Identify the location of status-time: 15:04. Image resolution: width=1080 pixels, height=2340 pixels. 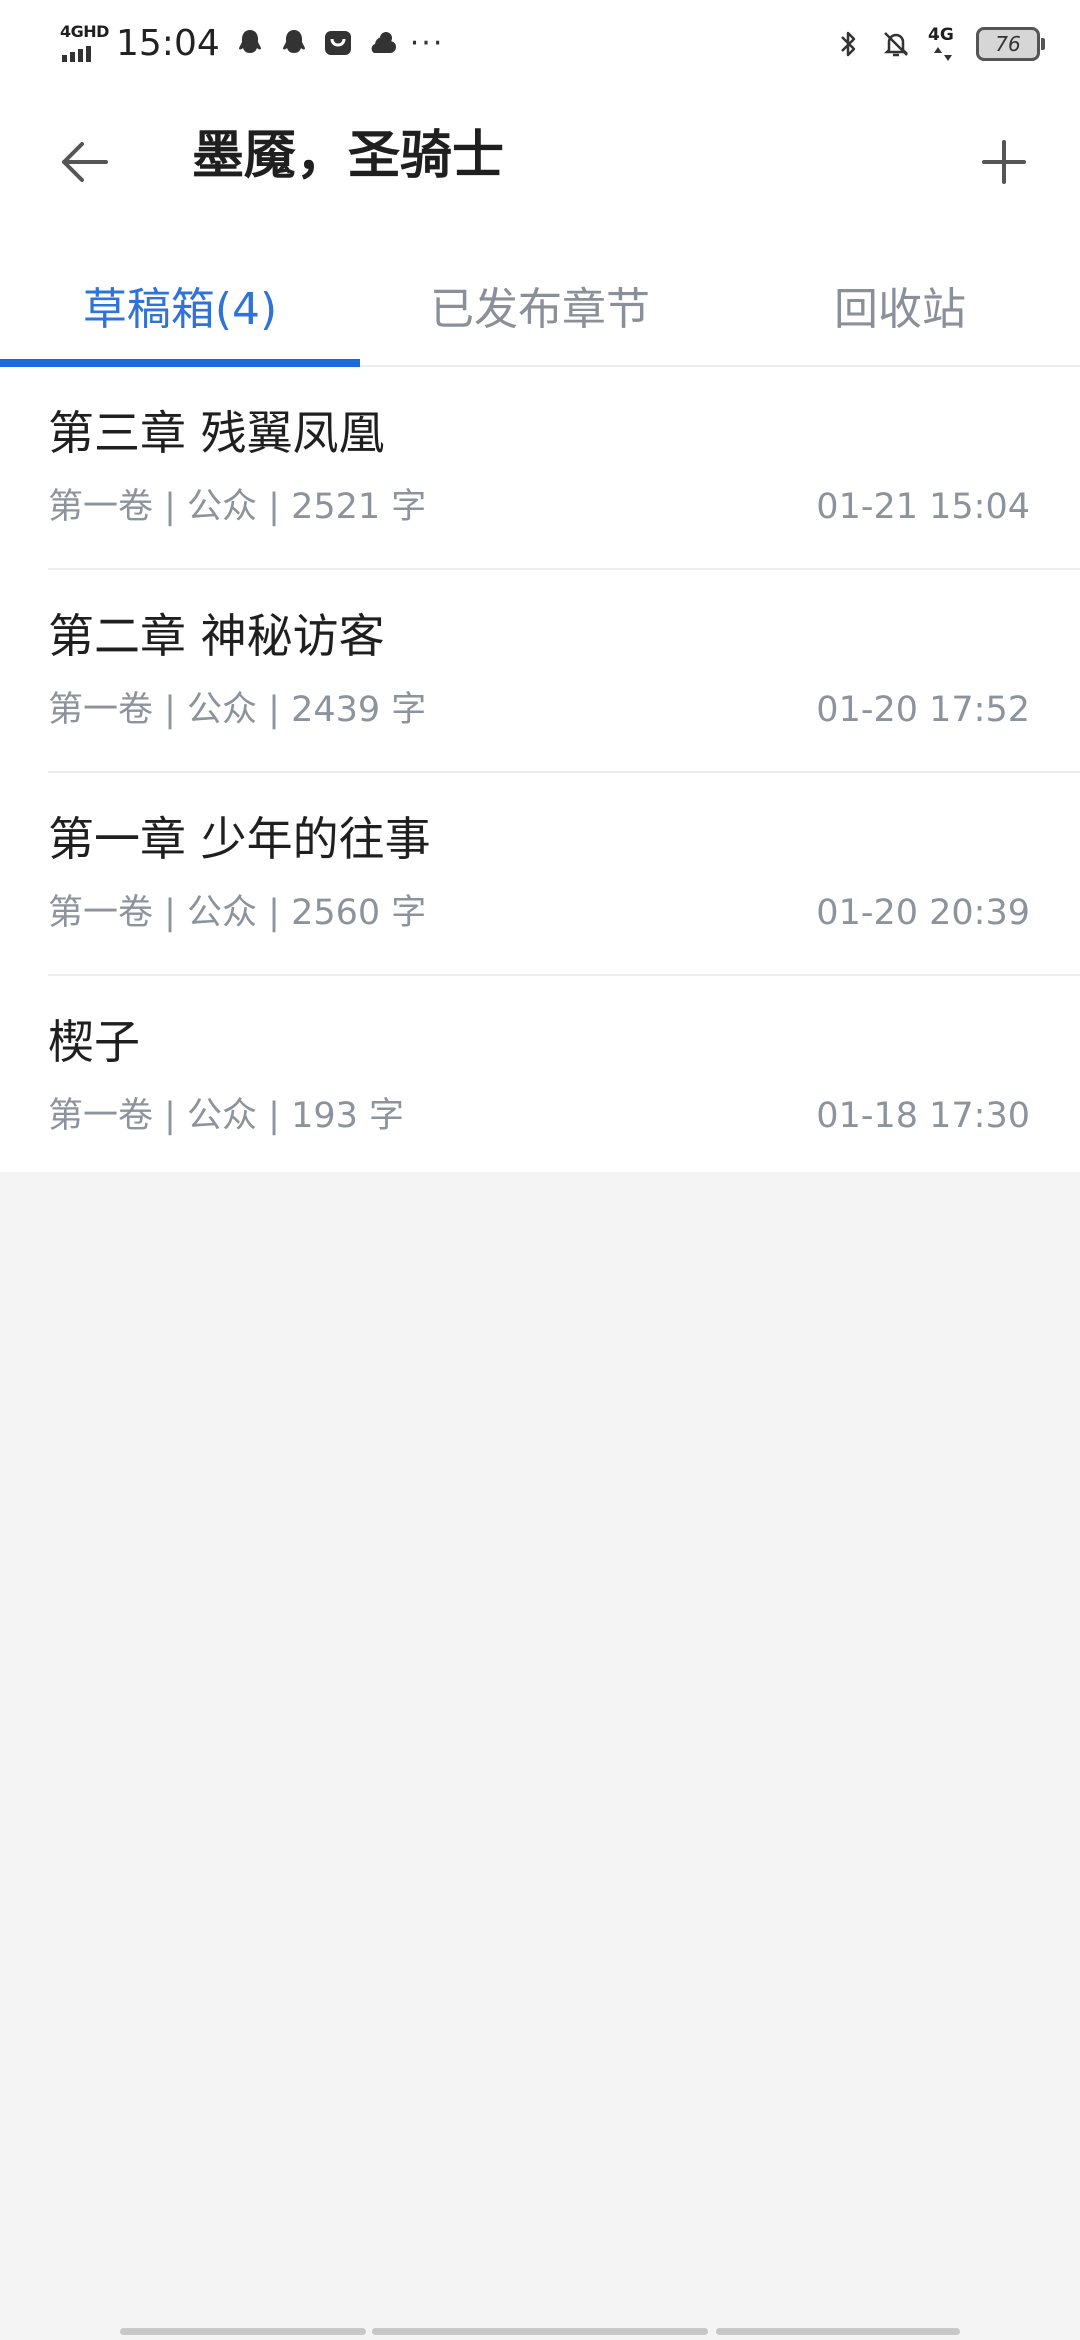
(168, 43).